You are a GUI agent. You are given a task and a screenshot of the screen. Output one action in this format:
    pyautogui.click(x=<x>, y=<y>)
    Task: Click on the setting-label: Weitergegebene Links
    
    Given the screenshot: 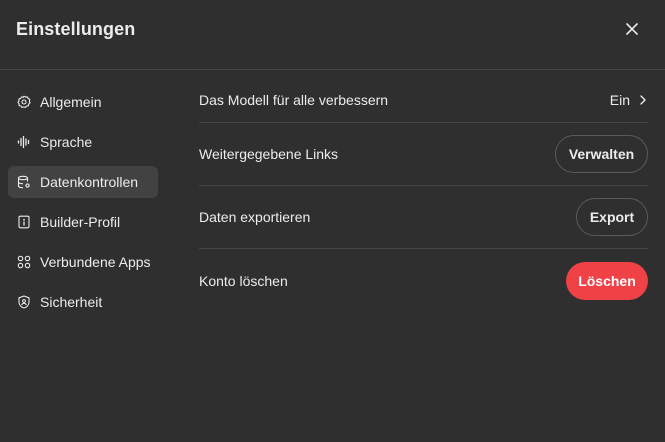 What is the action you would take?
    pyautogui.click(x=269, y=154)
    